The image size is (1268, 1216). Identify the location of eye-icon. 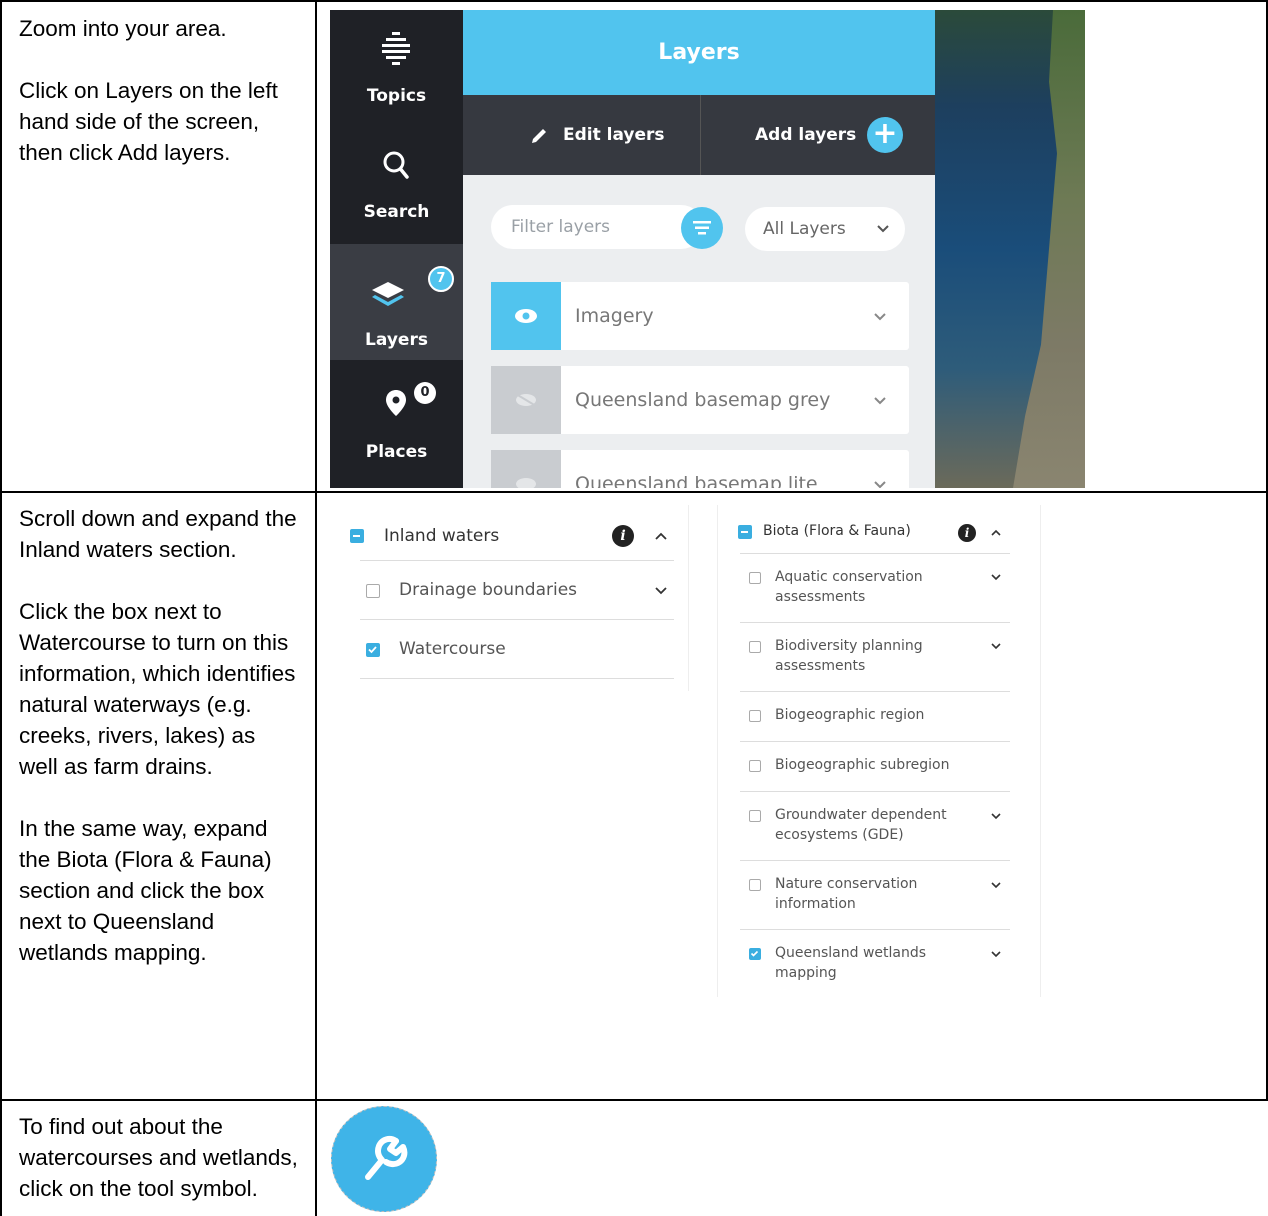
(526, 316).